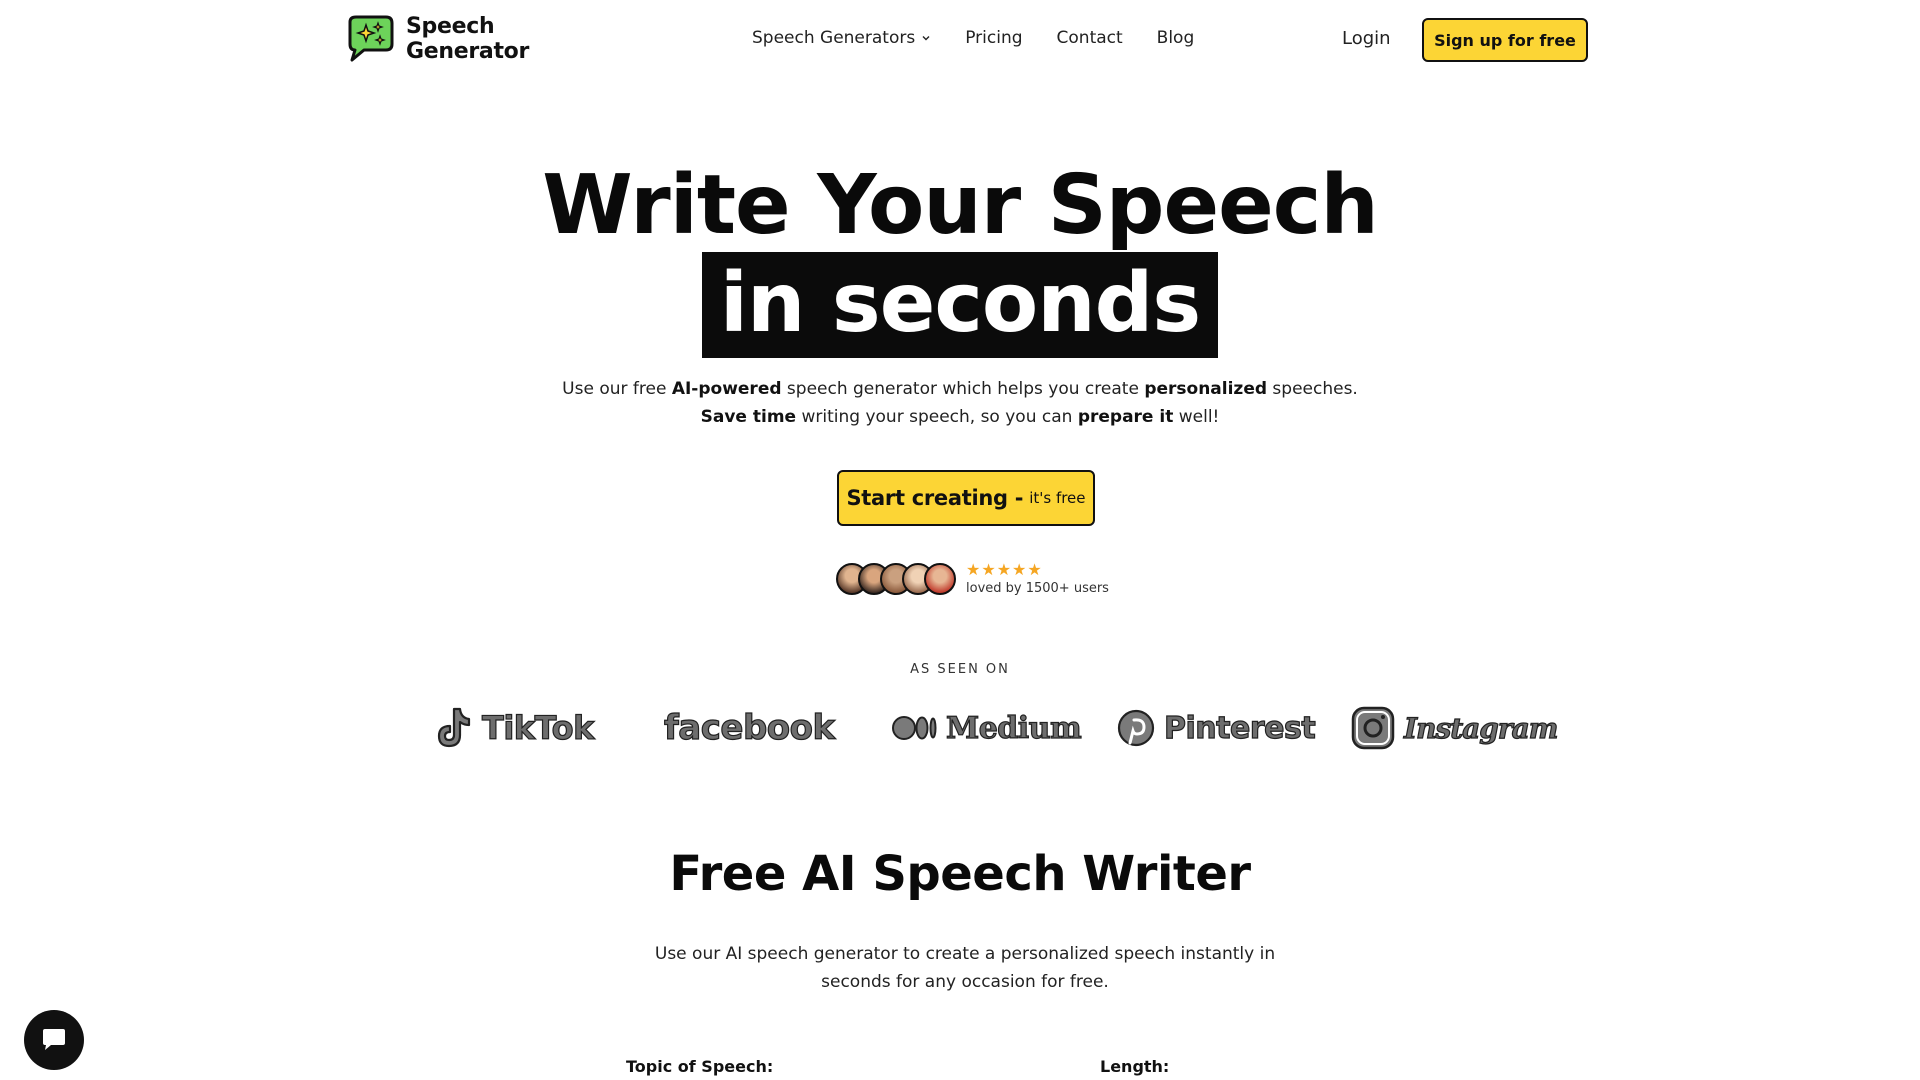  What do you see at coordinates (1013, 728) in the screenshot?
I see `brand-medium-label: Medium` at bounding box center [1013, 728].